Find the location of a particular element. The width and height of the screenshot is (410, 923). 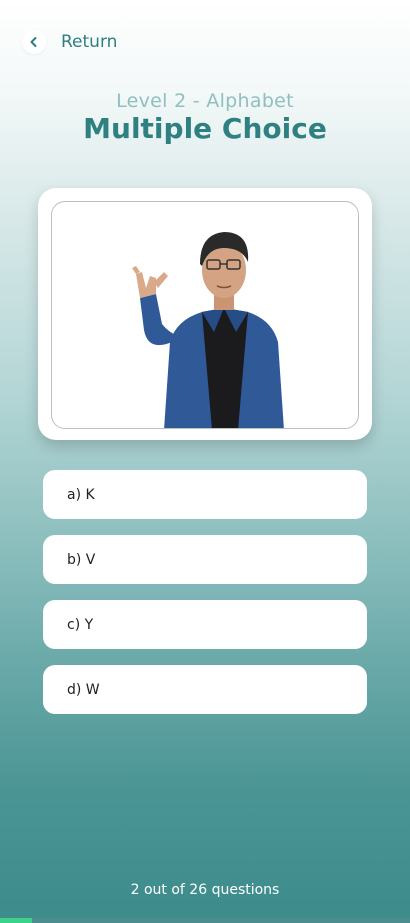

progress-text: 2 out of 26 questions is located at coordinates (205, 890).